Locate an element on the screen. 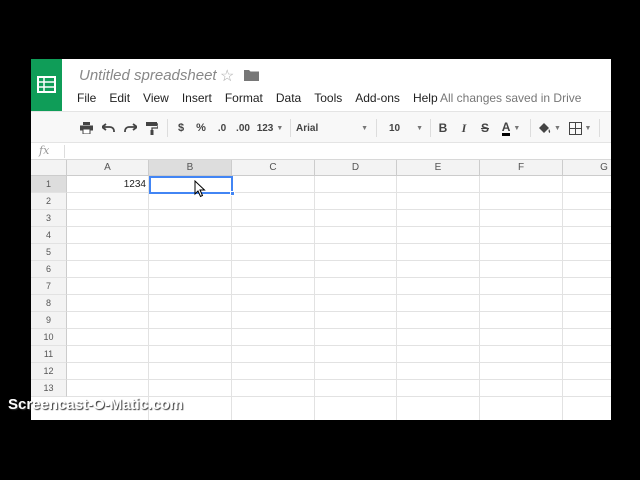 This screenshot has width=640, height=480. toolbar: $ % .0 .00 123 ▼ Arial ▼ 10 ▼ B I S A ▼ ▼ is located at coordinates (321, 127).